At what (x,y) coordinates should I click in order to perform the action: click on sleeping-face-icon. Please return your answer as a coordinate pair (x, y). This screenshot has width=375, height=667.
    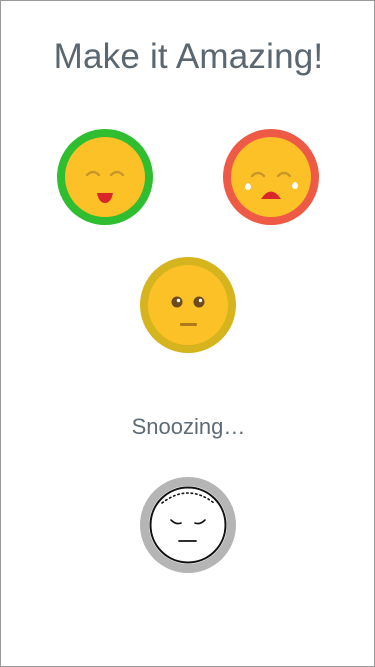
    Looking at the image, I should click on (188, 525).